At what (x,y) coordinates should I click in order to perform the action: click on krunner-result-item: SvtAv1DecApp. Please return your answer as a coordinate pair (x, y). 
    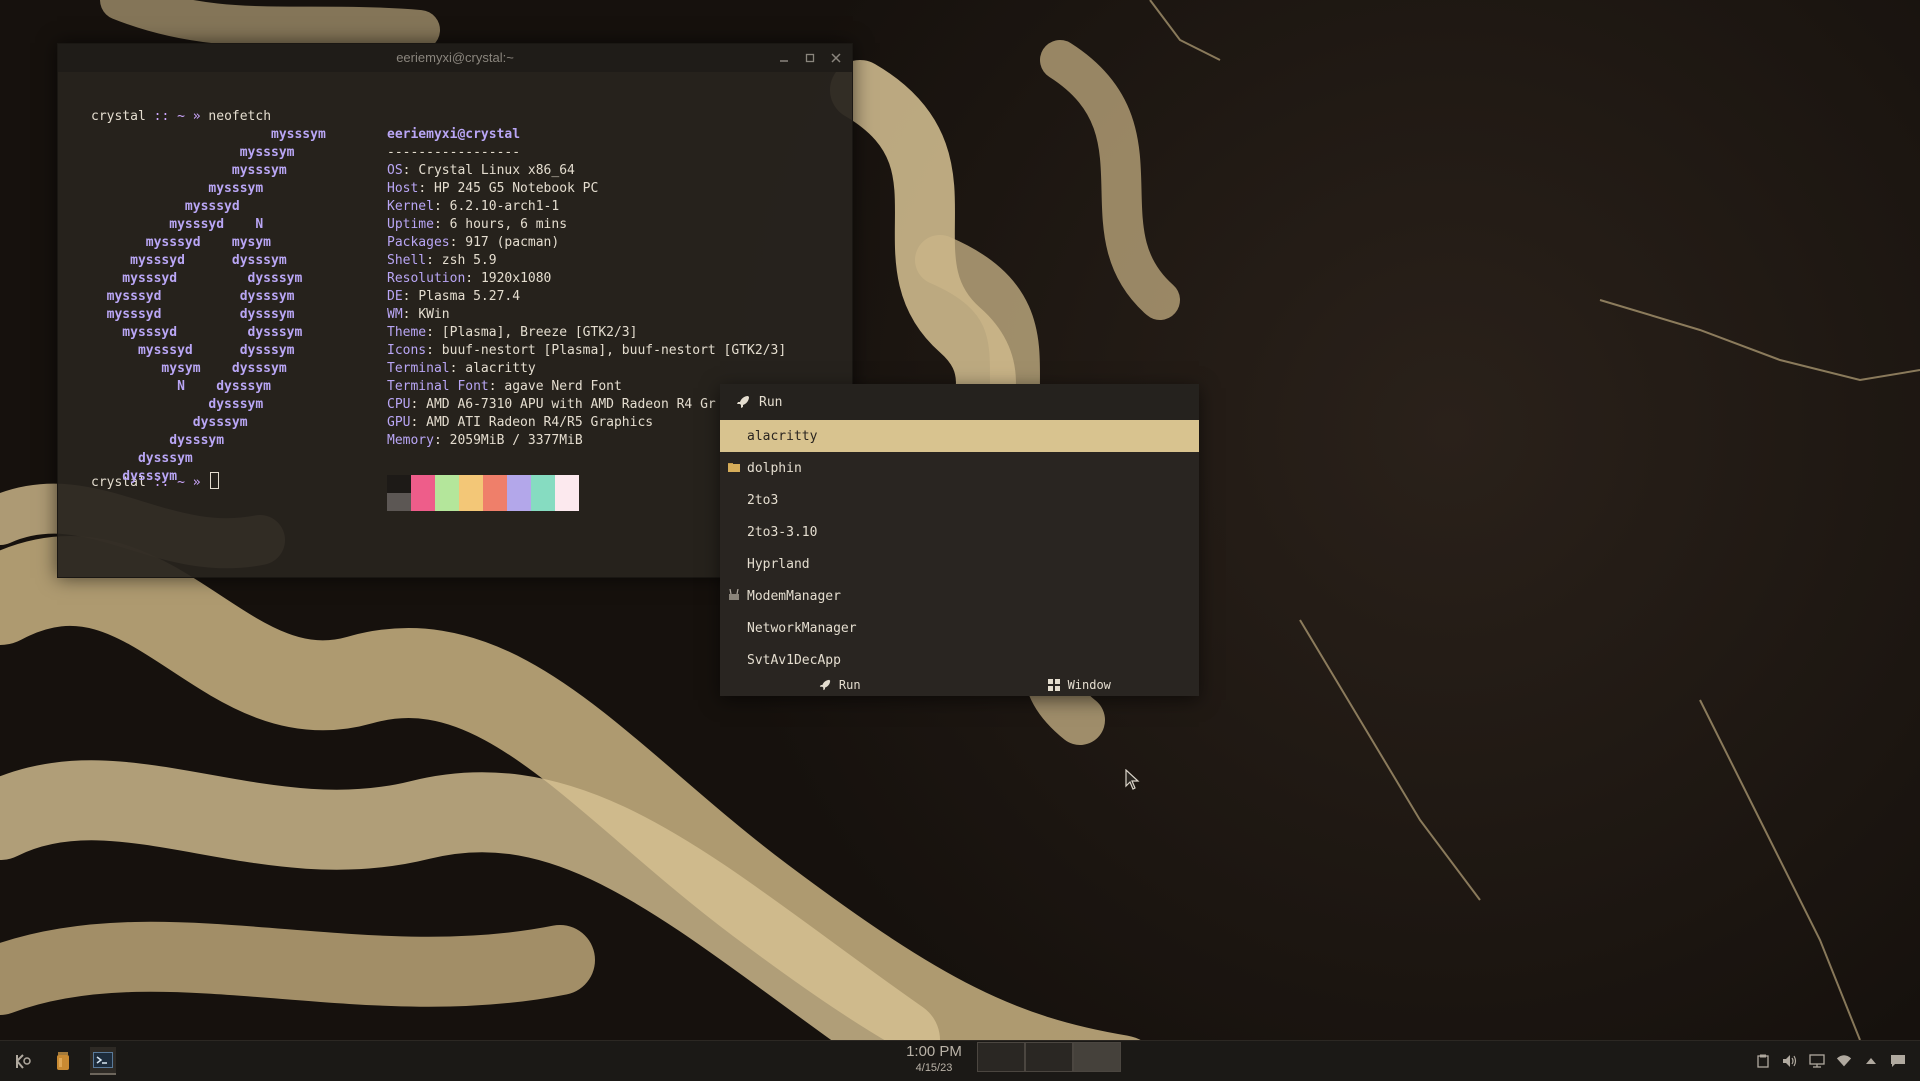
    Looking at the image, I should click on (959, 660).